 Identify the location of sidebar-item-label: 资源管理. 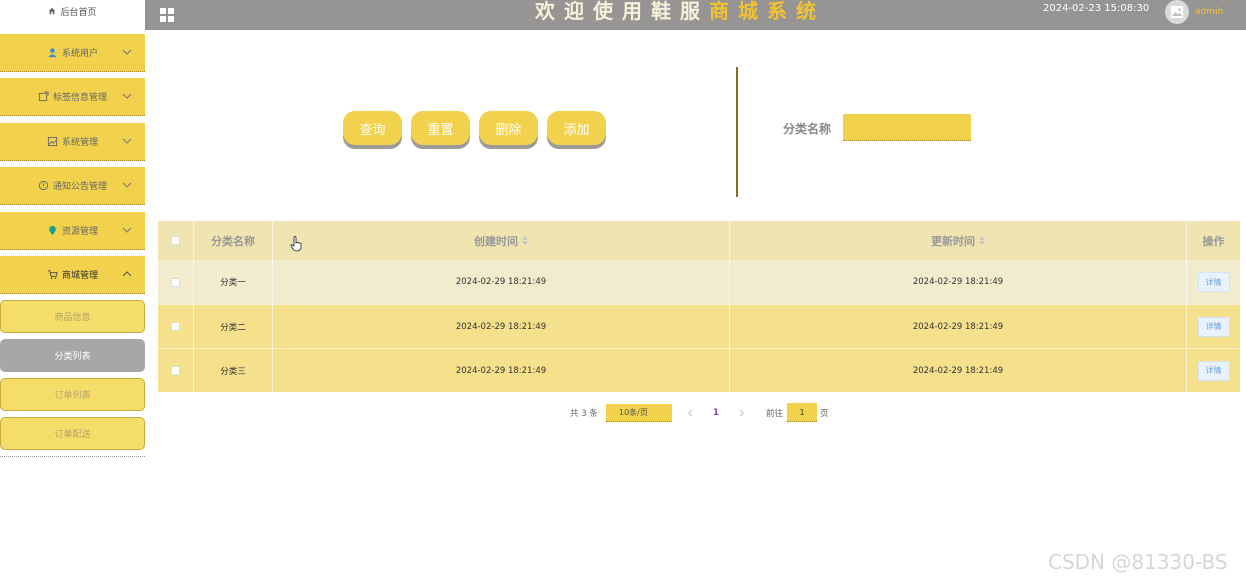
(79, 232).